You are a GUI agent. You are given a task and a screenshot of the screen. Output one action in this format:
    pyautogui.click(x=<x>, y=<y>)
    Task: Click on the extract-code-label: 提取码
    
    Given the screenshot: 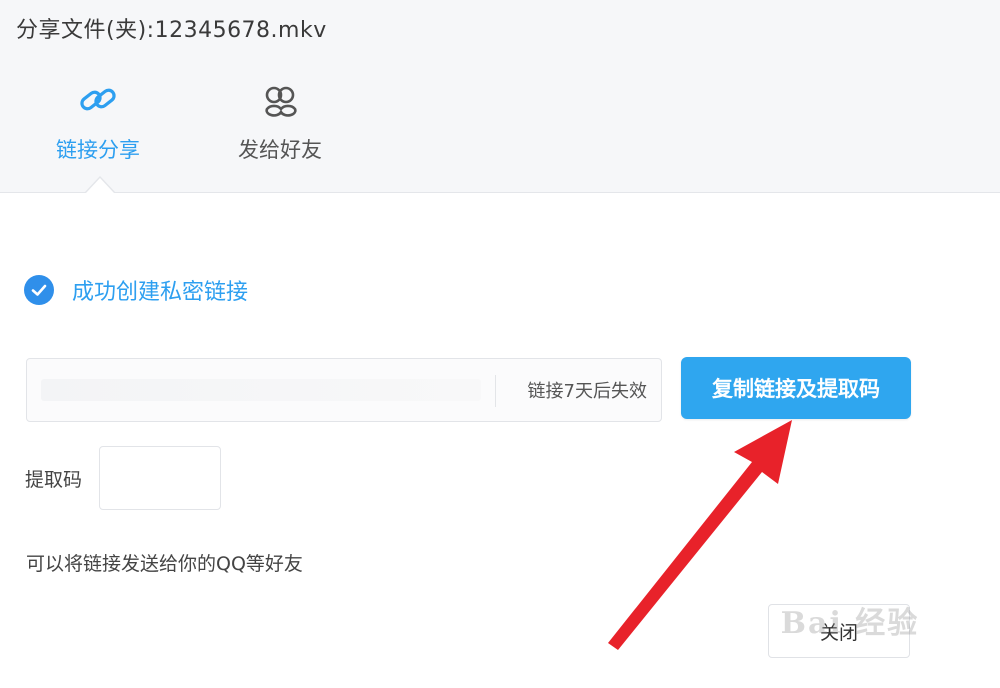 What is the action you would take?
    pyautogui.click(x=54, y=480)
    